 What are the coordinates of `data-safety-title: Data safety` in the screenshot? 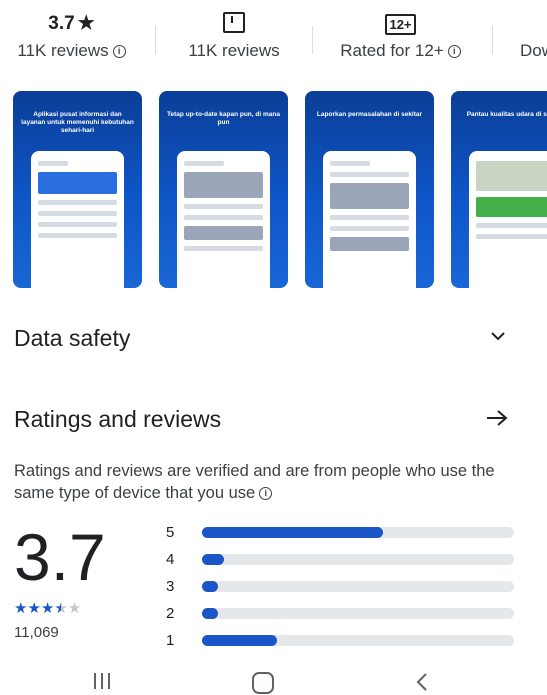 It's located at (72, 338).